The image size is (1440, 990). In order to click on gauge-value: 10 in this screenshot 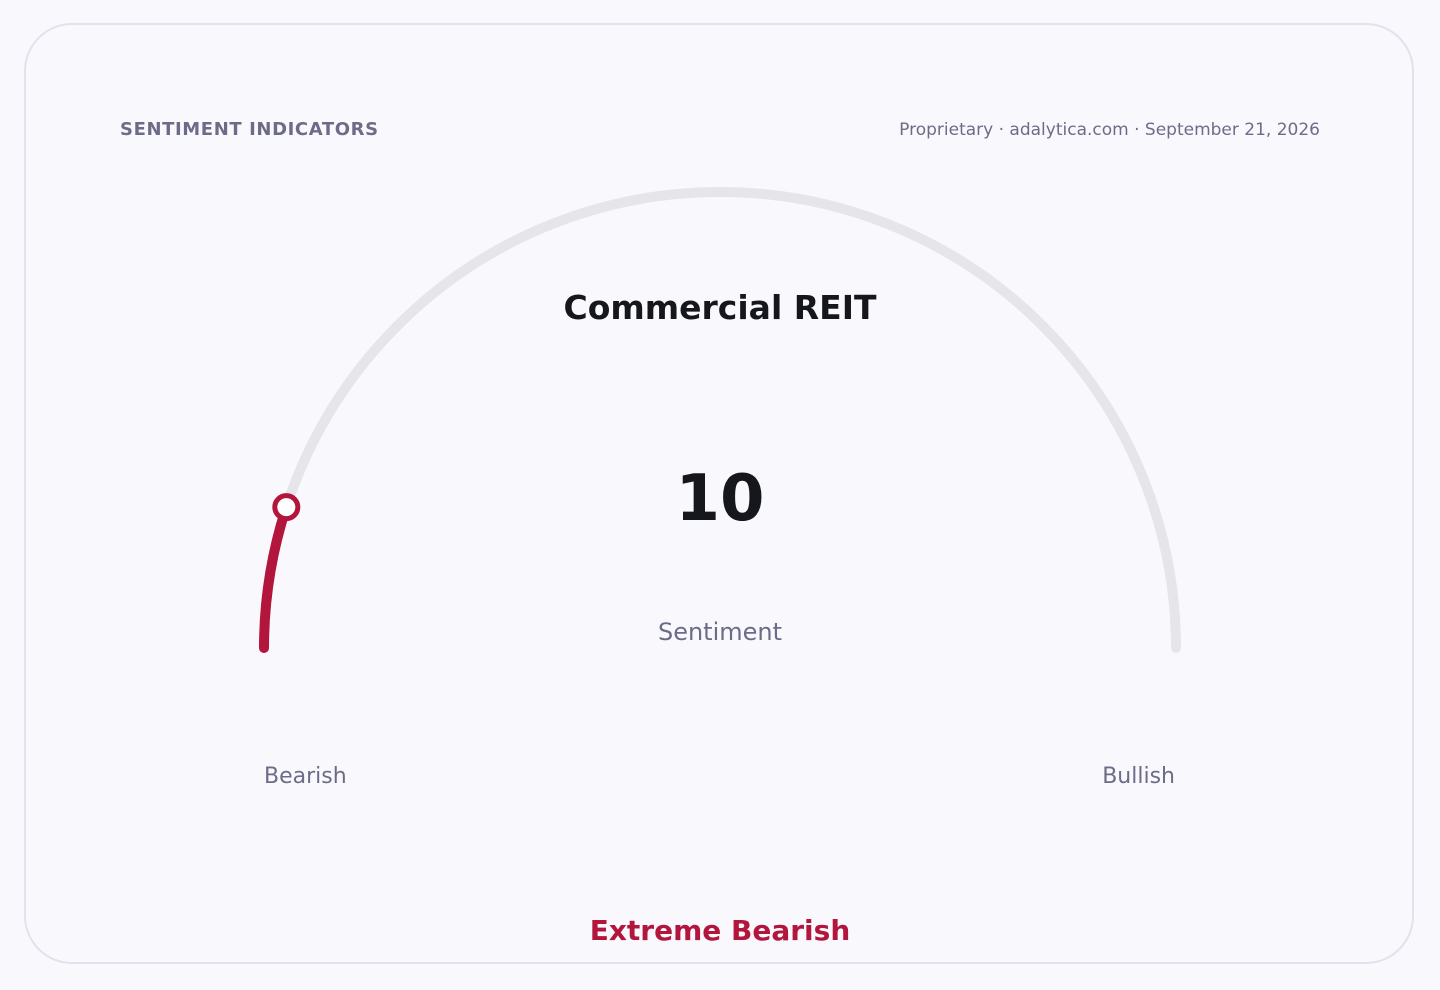, I will do `click(720, 499)`.